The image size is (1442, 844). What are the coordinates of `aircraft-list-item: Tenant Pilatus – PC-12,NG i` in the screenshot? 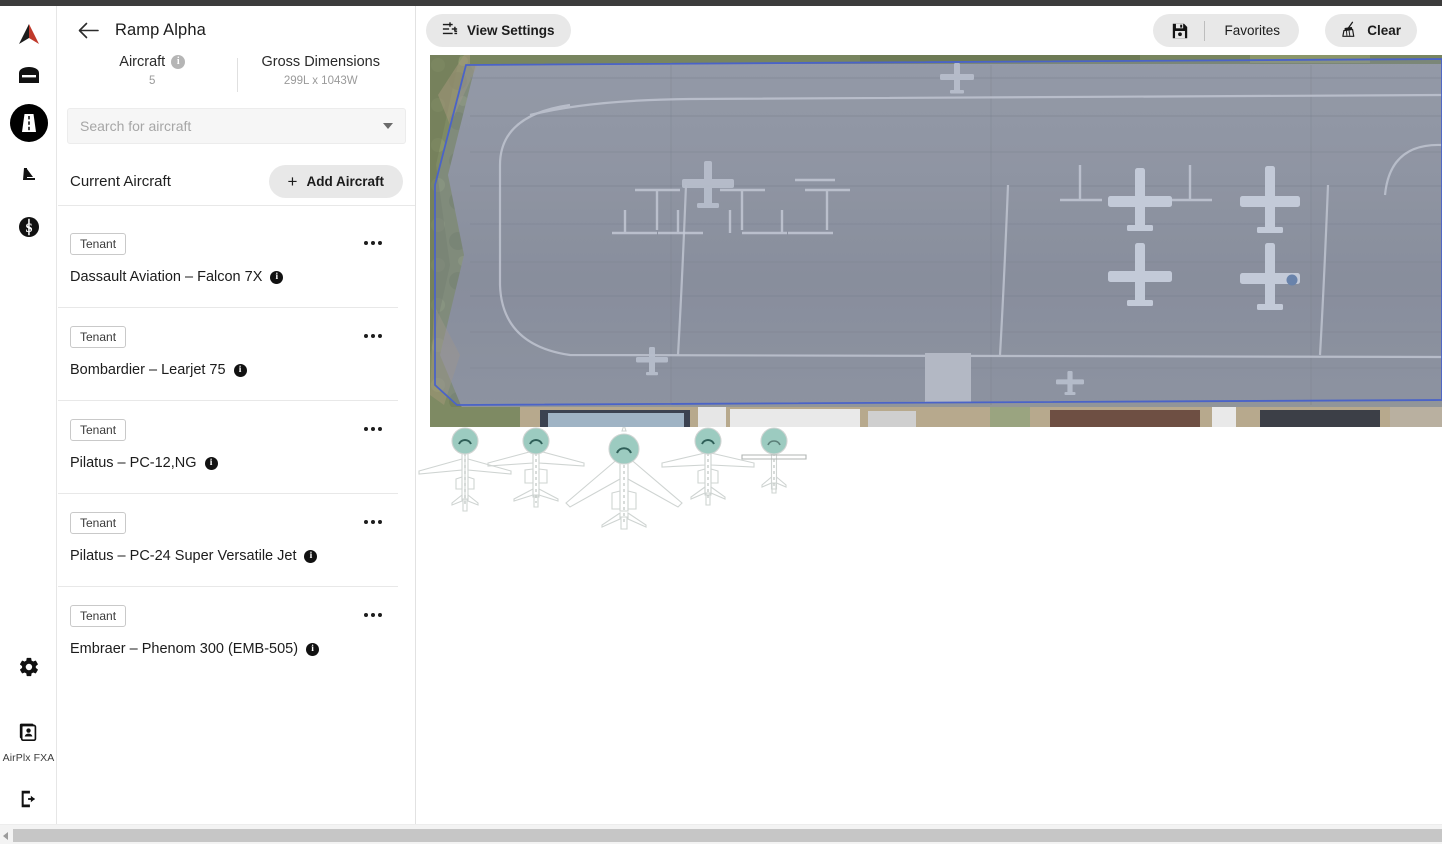 It's located at (228, 447).